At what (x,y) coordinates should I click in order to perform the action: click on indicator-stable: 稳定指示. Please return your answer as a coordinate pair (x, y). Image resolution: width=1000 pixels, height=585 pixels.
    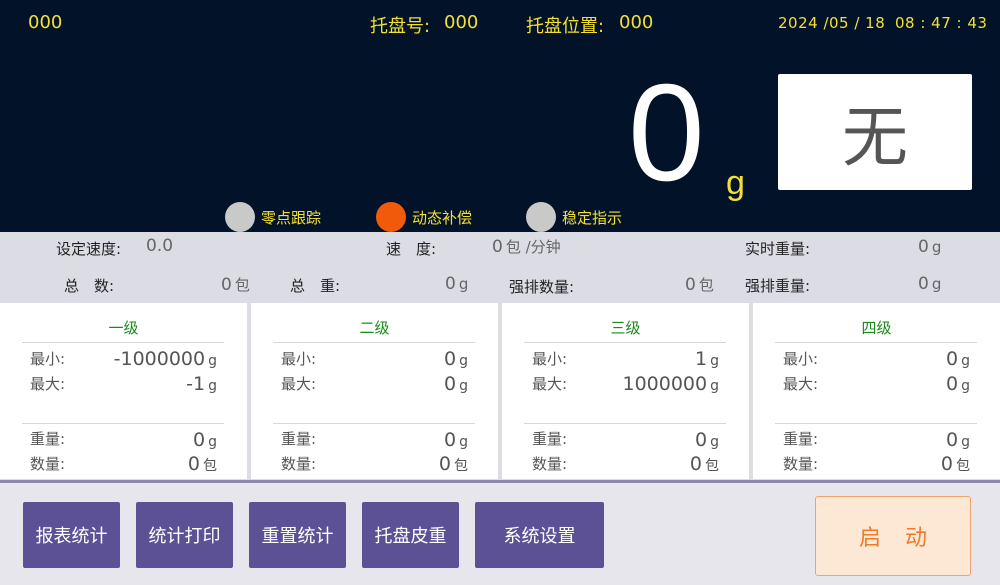
    Looking at the image, I should click on (574, 217).